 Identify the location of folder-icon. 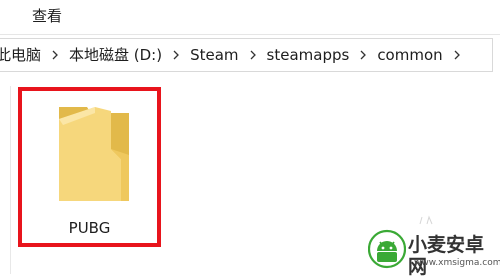
(94, 154).